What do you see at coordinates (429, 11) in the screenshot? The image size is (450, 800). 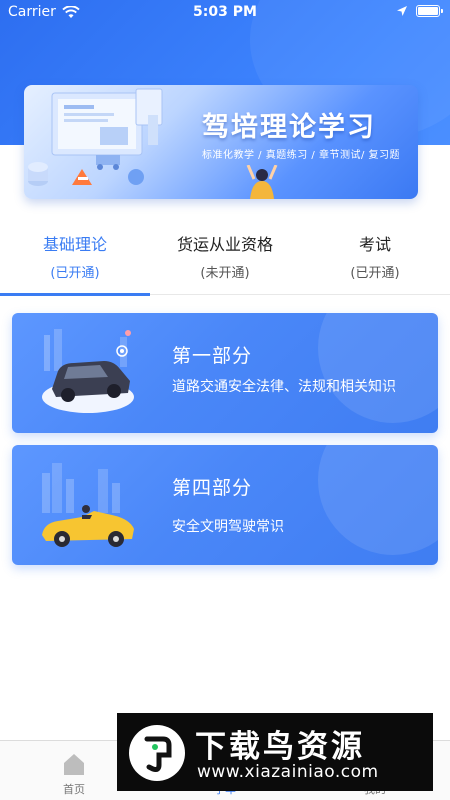 I see `battery-icon` at bounding box center [429, 11].